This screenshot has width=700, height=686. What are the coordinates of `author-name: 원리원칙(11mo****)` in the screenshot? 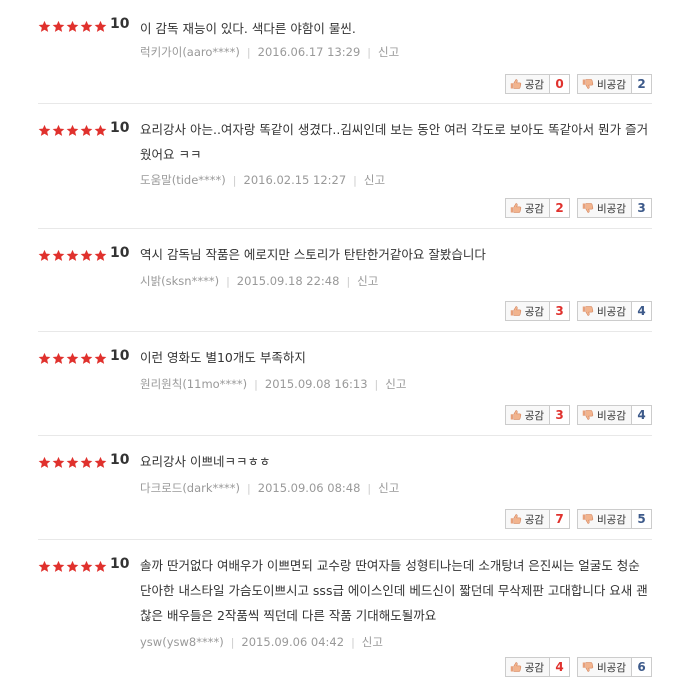 It's located at (193, 384).